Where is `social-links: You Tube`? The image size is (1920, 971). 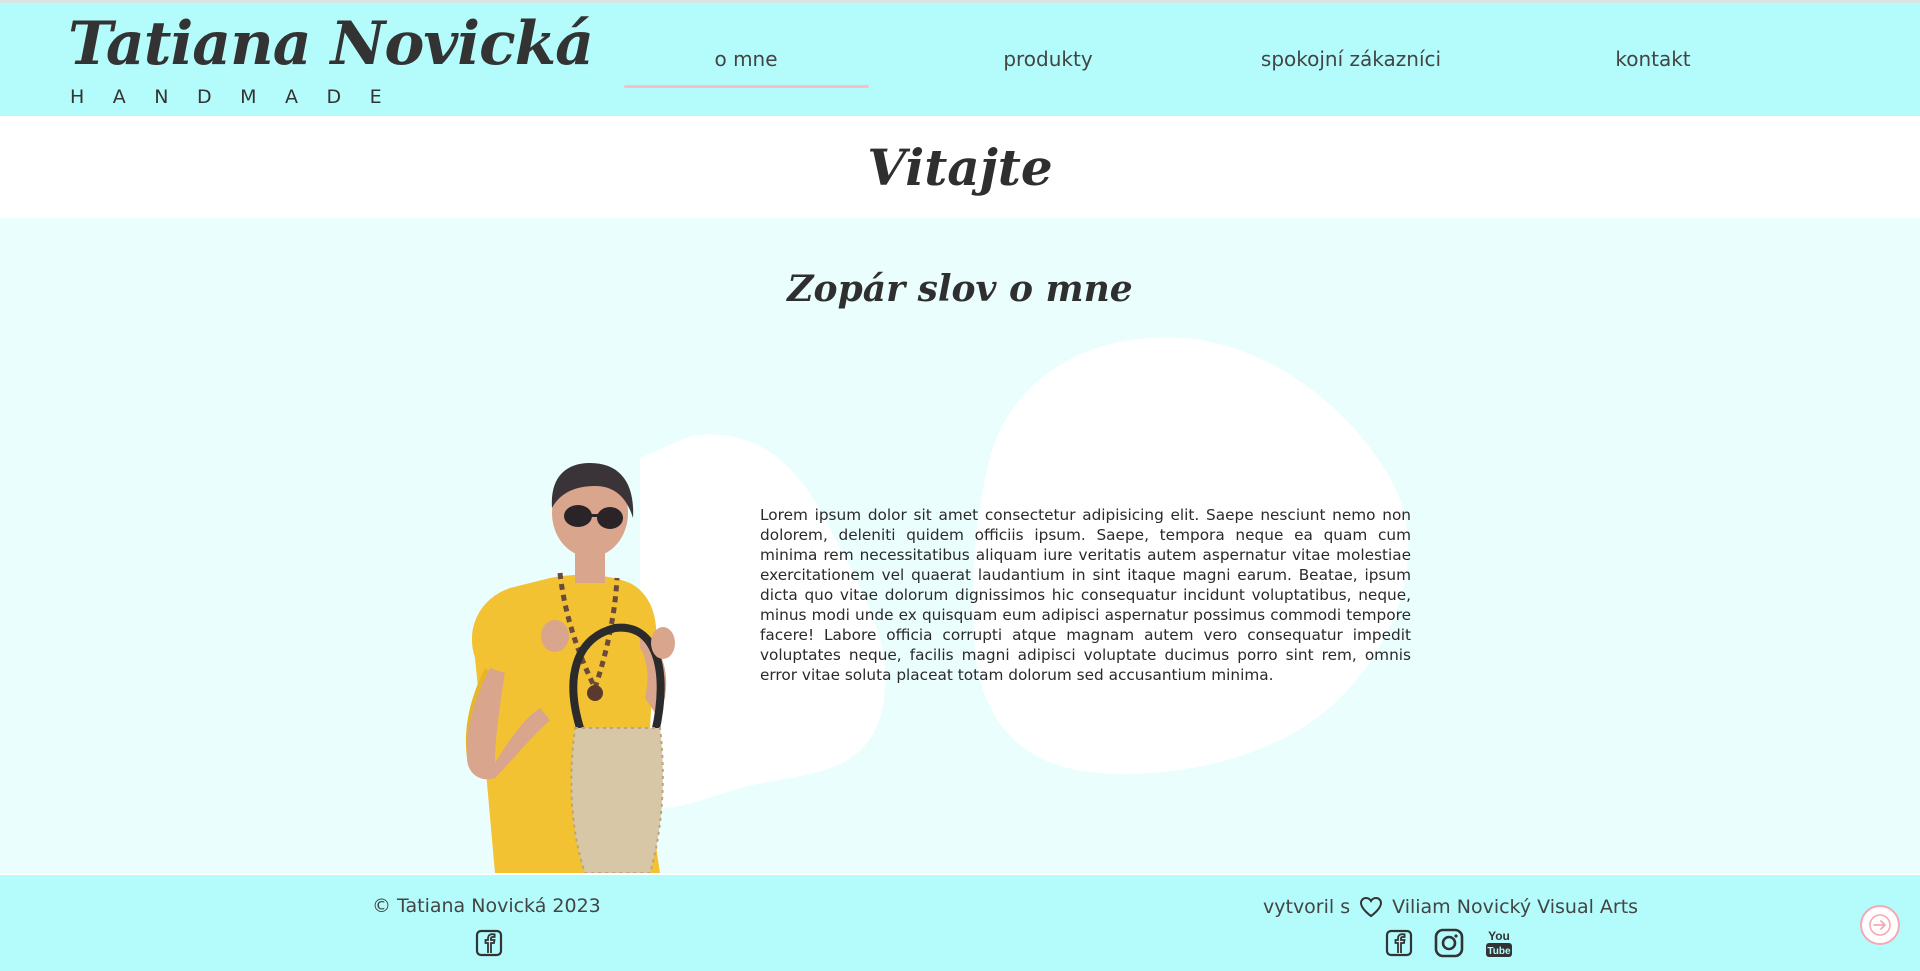 social-links: You Tube is located at coordinates (1449, 943).